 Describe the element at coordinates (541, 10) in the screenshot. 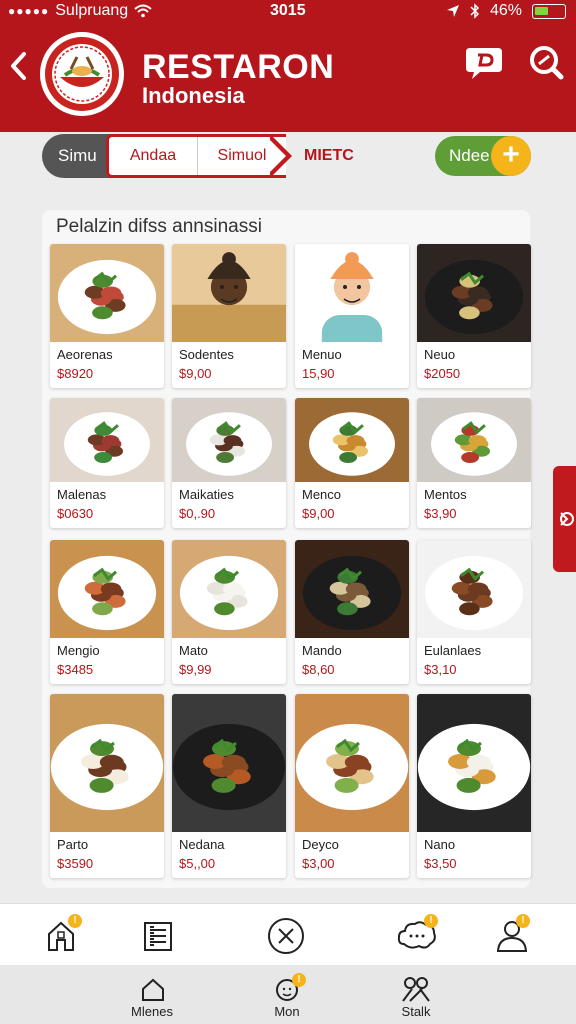

I see `battery-level` at that location.